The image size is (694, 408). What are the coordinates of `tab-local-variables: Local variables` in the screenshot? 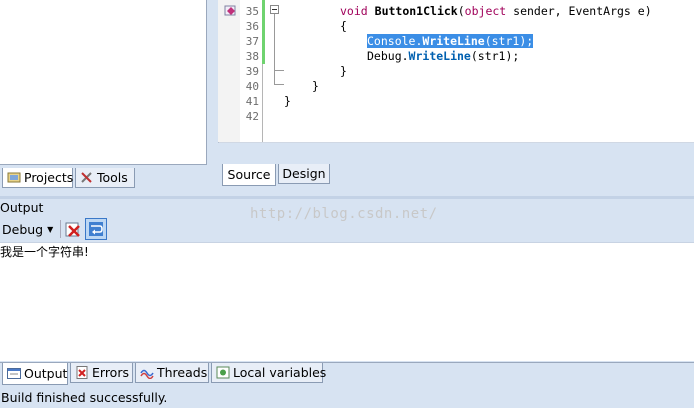 It's located at (269, 373).